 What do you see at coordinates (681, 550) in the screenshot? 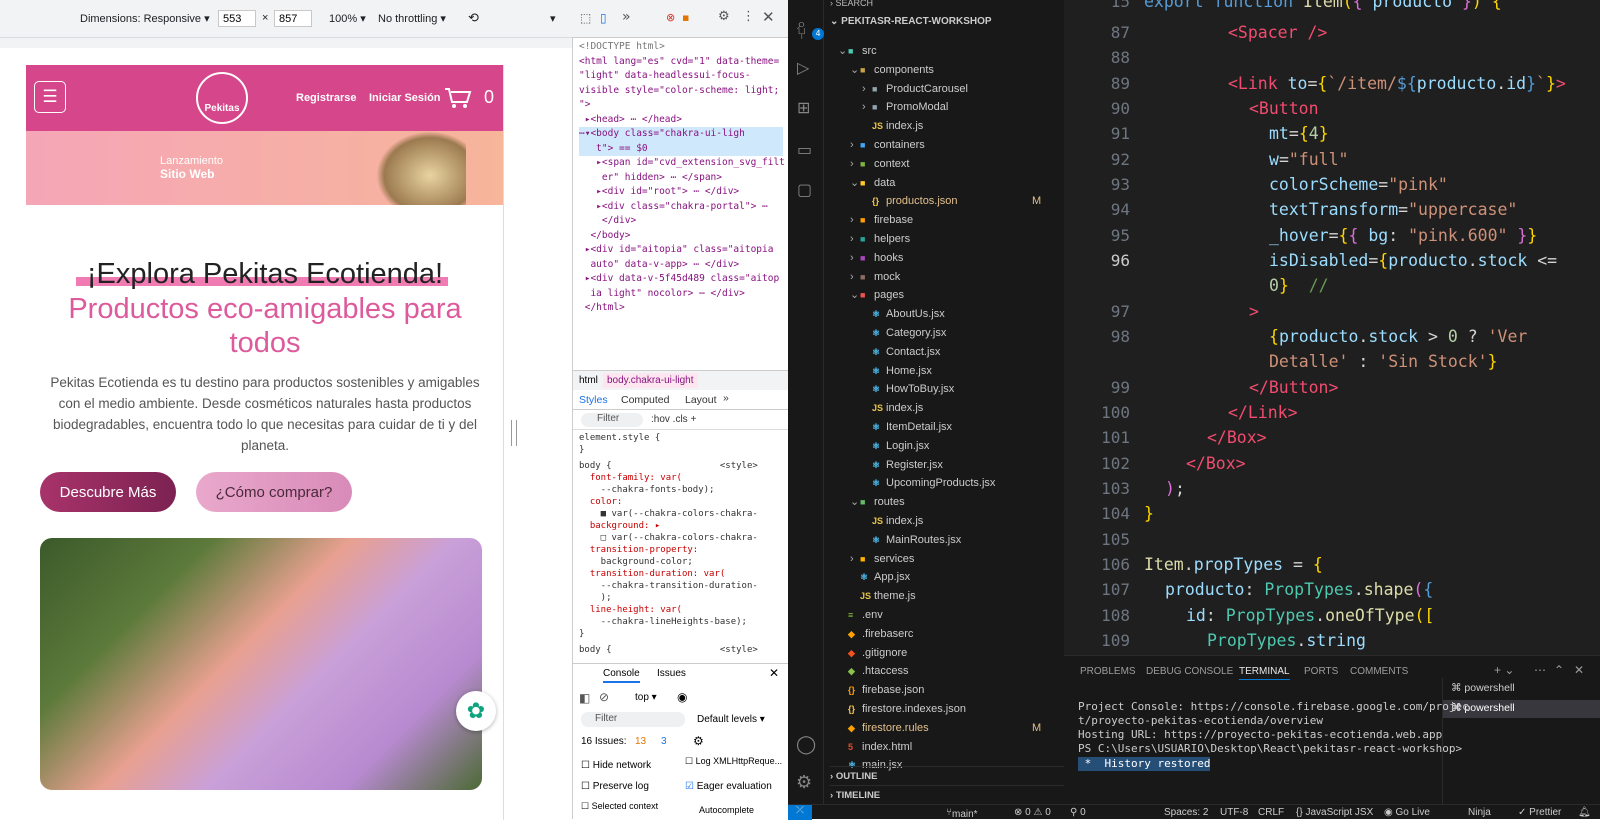
I see `style-line: transition-property:` at bounding box center [681, 550].